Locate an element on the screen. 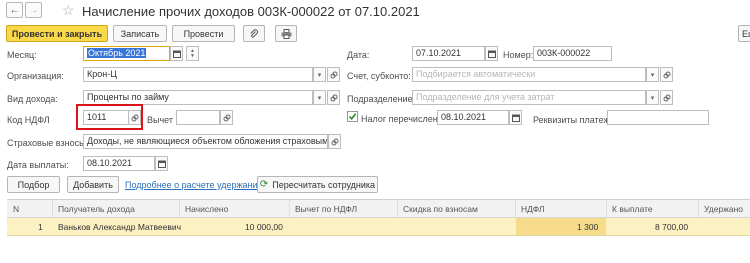  select-button: Подбор is located at coordinates (33, 184).